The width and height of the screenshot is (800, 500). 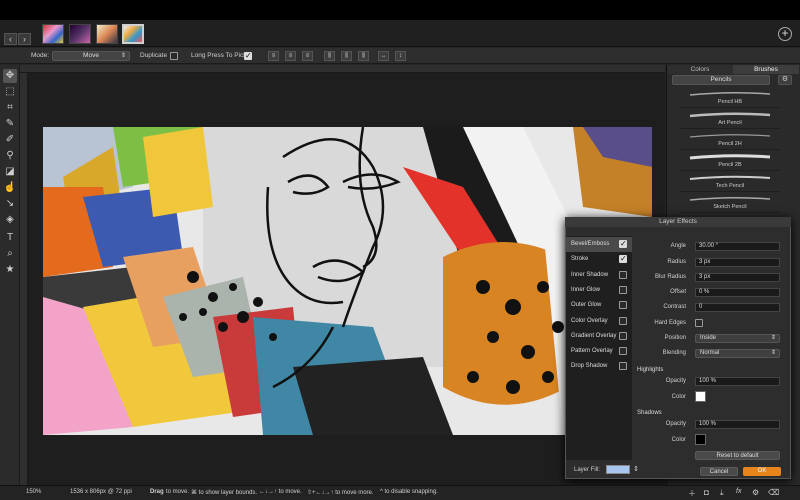 I want to click on align-left-button: ≡, so click(x=273, y=56).